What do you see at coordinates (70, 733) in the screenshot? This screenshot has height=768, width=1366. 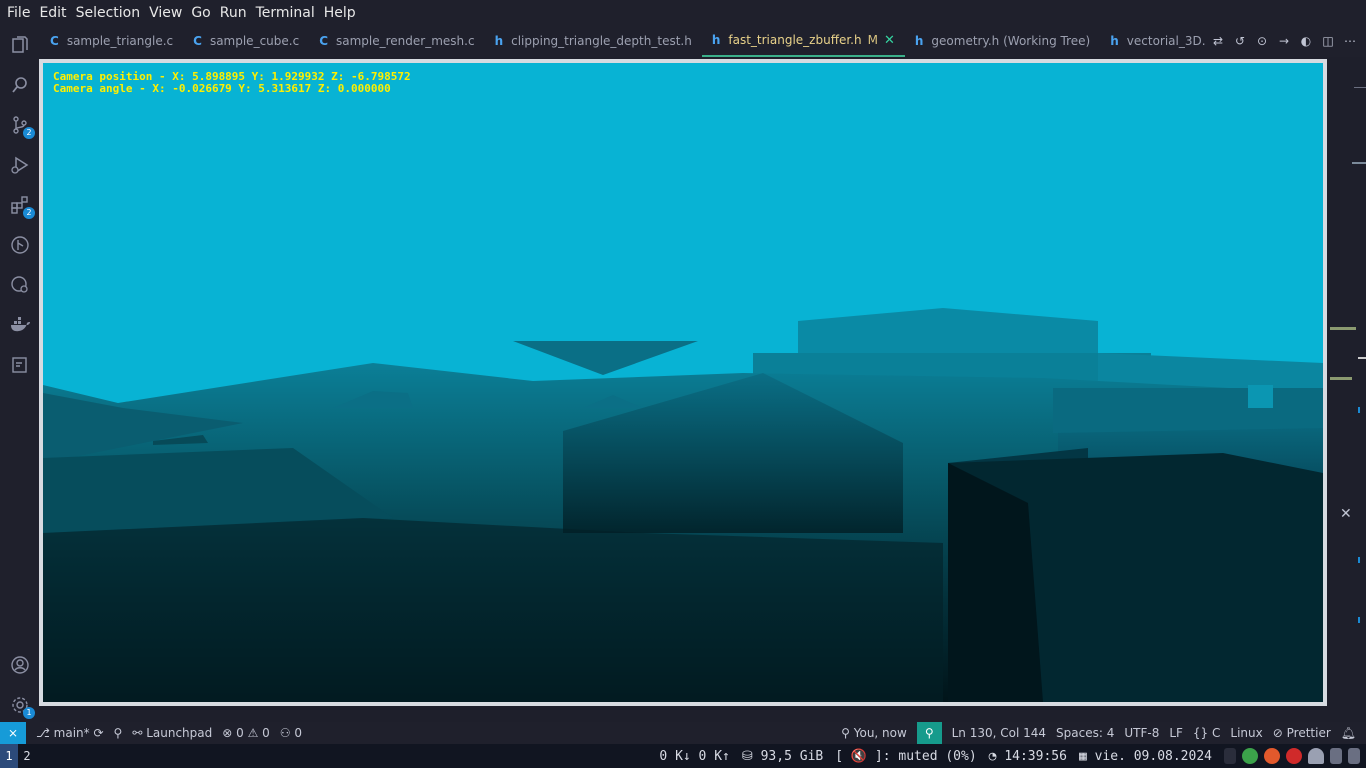 I see `branch-indicator: ⎇ main* ⟳` at bounding box center [70, 733].